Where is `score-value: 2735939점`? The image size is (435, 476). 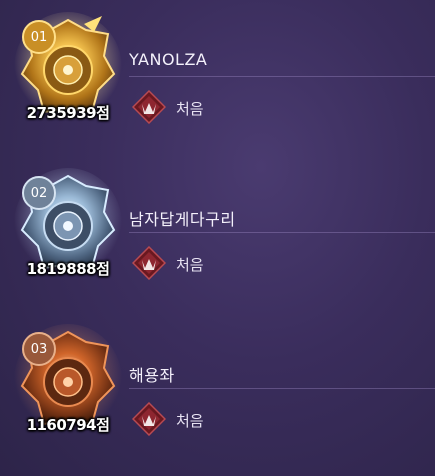 score-value: 2735939점 is located at coordinates (68, 113).